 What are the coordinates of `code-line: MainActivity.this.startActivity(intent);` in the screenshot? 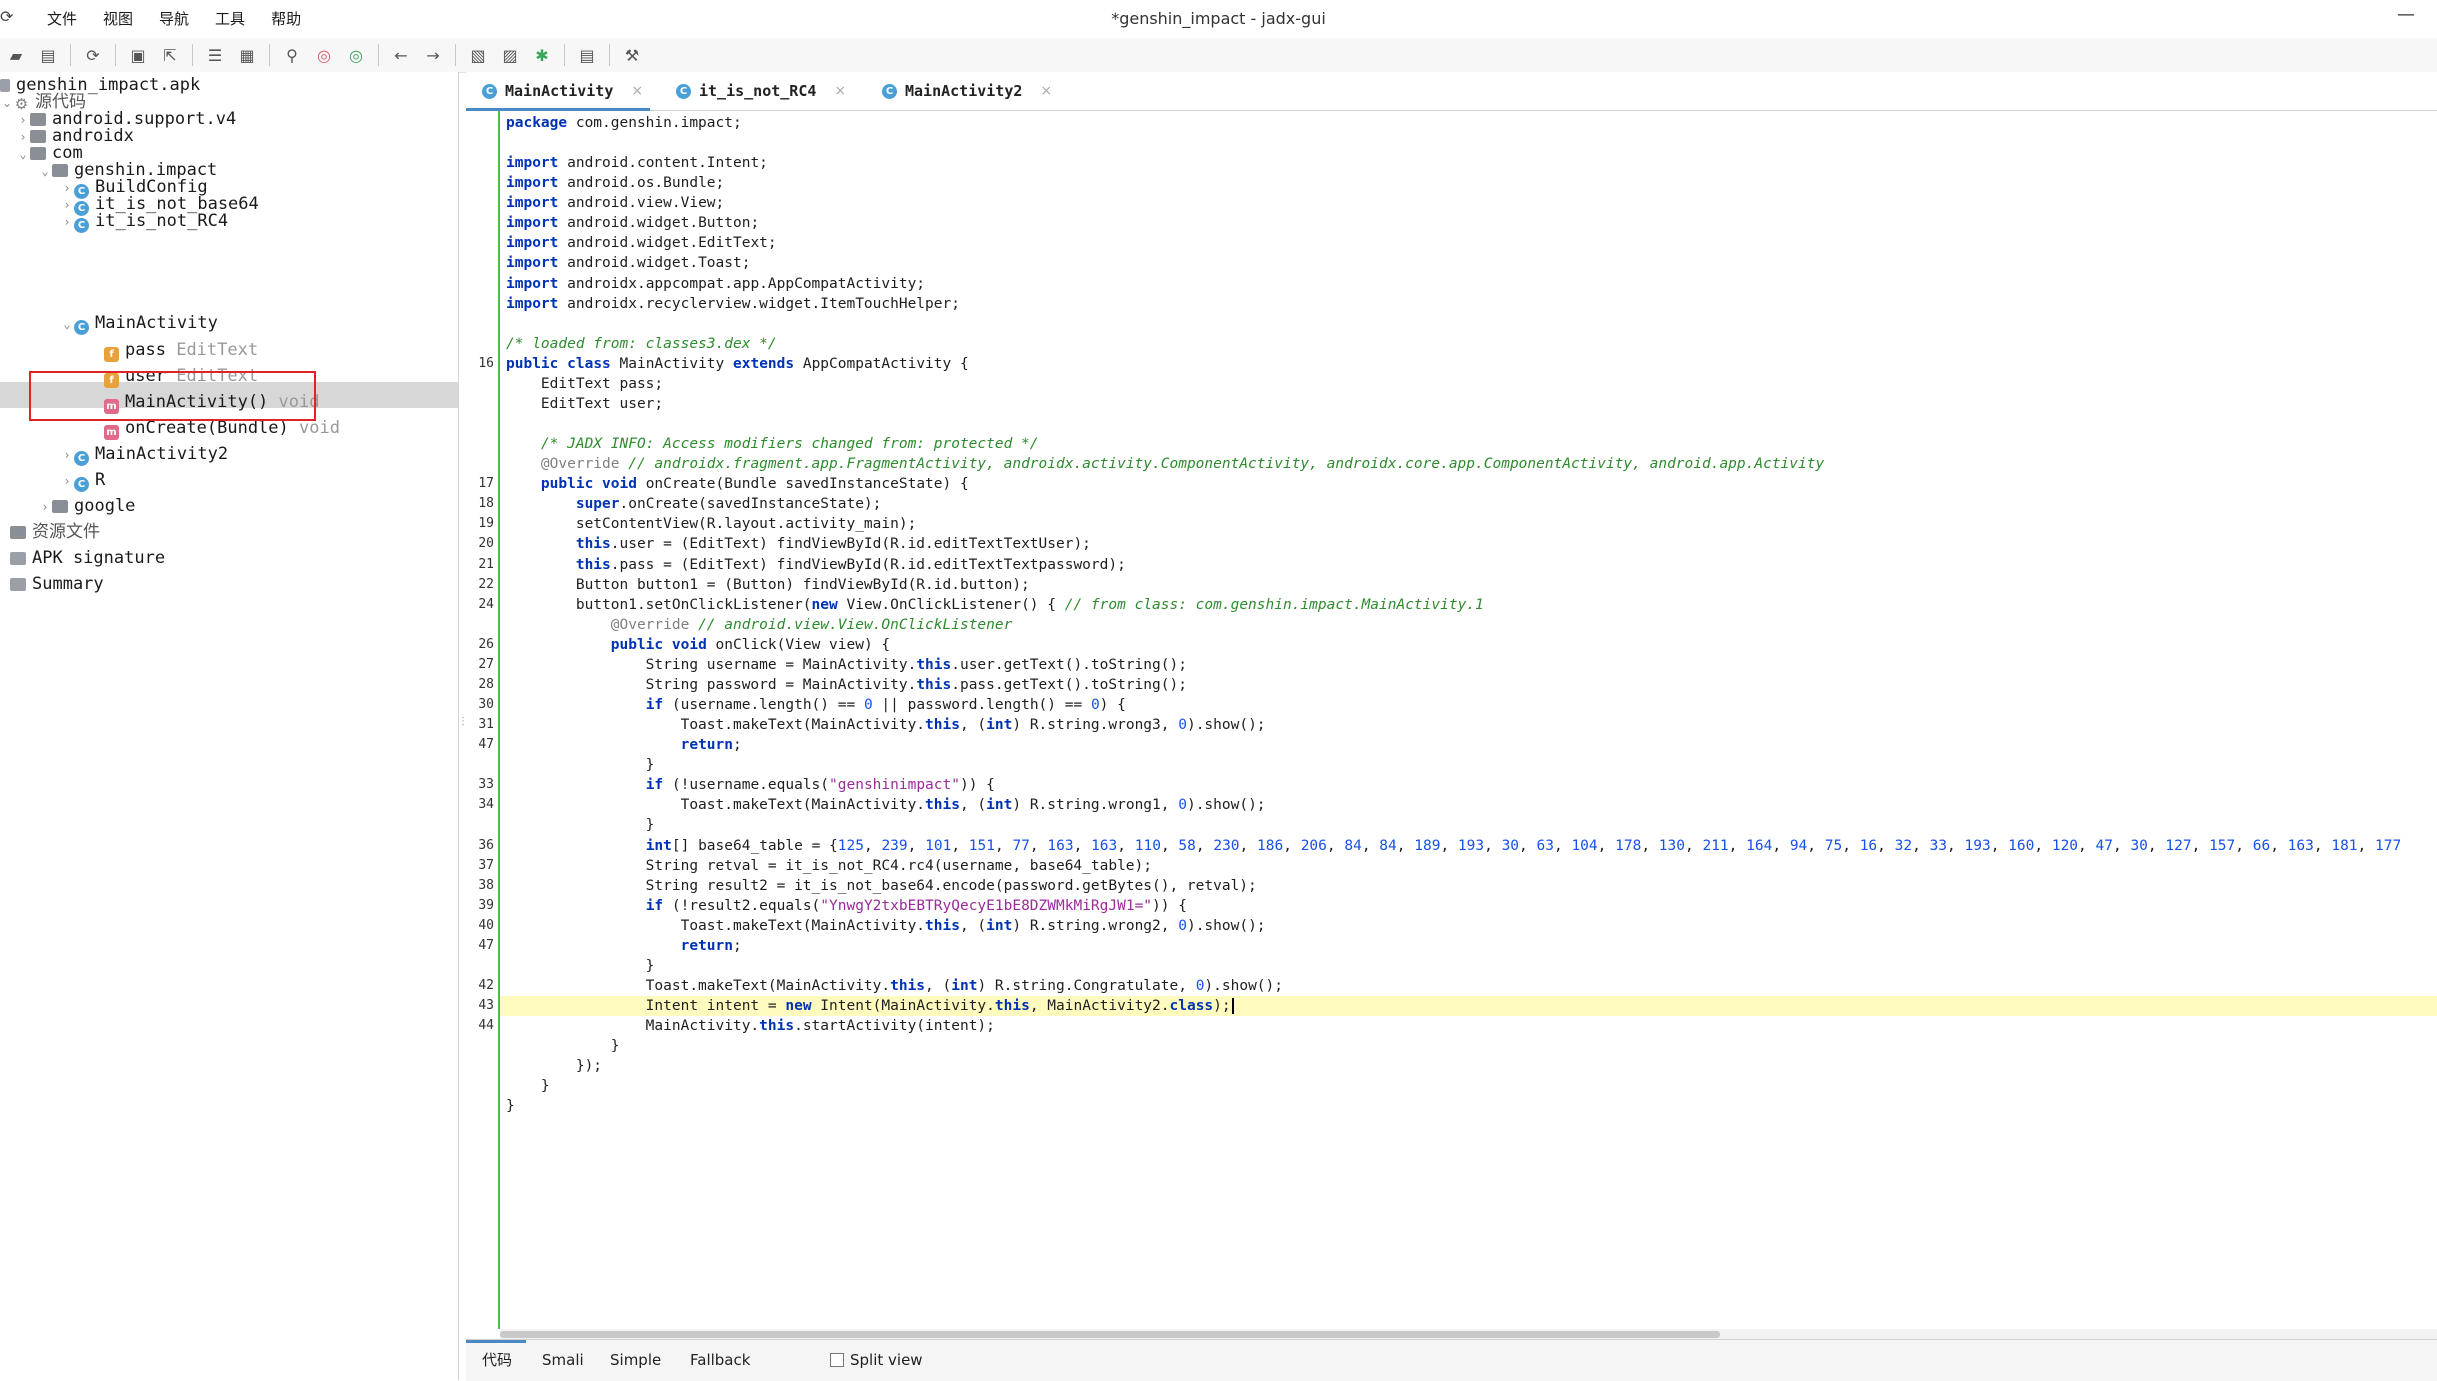 It's located at (1468, 1026).